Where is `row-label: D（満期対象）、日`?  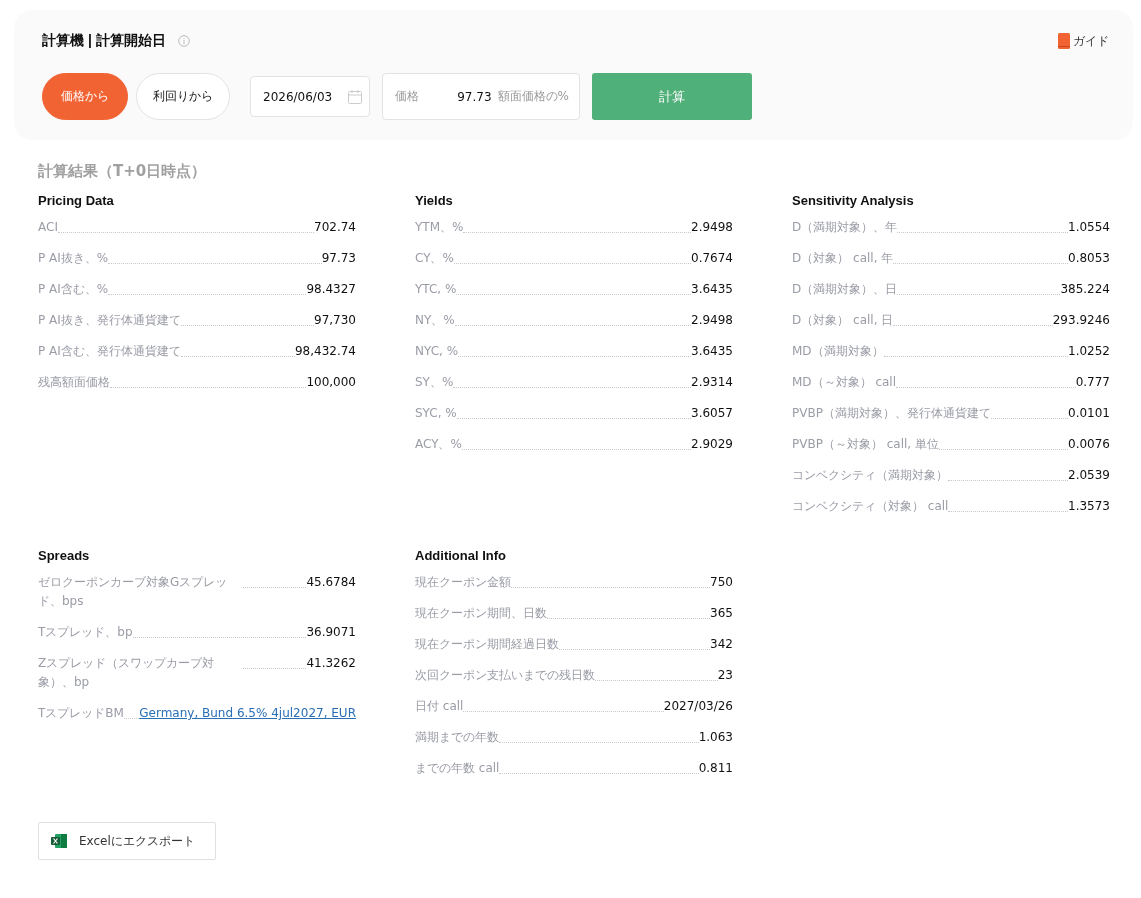
row-label: D（満期対象）、日 is located at coordinates (845, 289).